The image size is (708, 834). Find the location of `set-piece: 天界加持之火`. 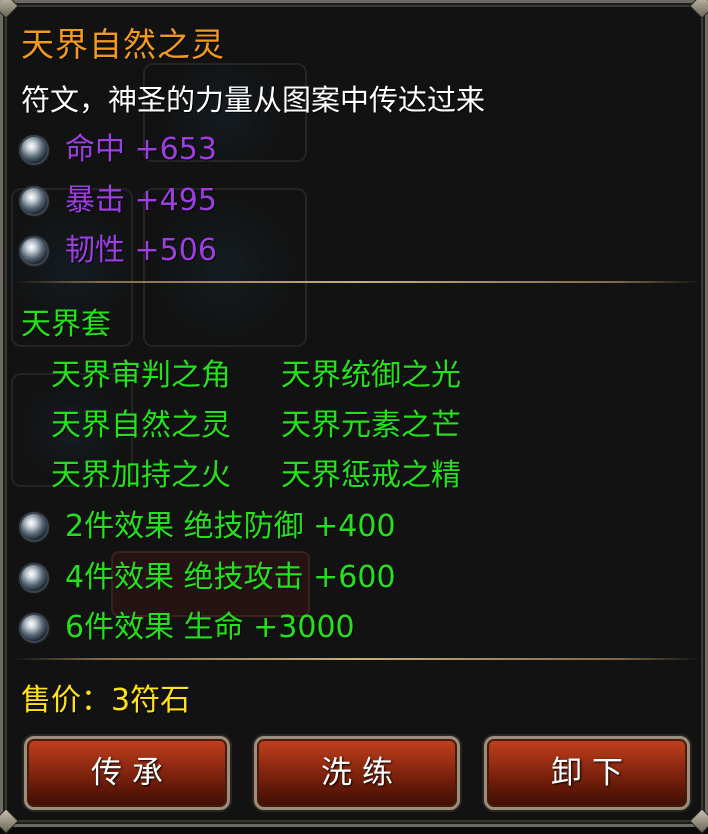

set-piece: 天界加持之火 is located at coordinates (141, 475).